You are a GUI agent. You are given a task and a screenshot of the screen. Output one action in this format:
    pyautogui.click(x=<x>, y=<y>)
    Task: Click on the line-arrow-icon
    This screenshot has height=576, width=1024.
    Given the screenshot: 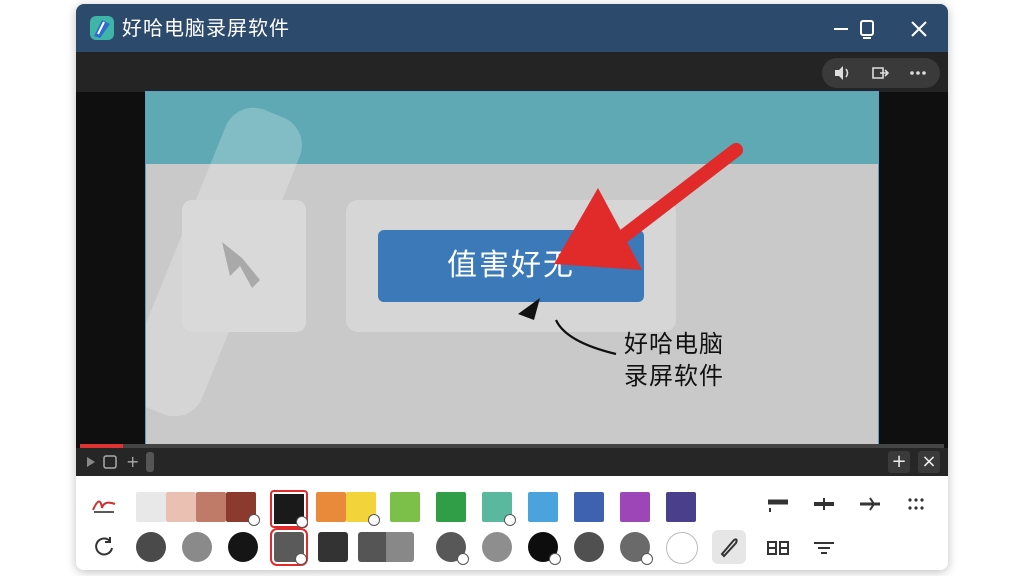 What is the action you would take?
    pyautogui.click(x=870, y=504)
    